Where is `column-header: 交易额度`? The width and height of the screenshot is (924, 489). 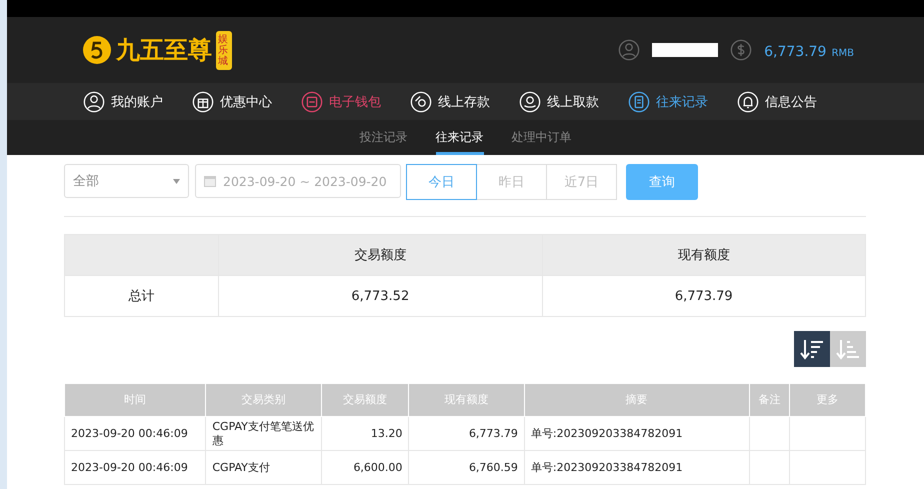
column-header: 交易额度 is located at coordinates (380, 255).